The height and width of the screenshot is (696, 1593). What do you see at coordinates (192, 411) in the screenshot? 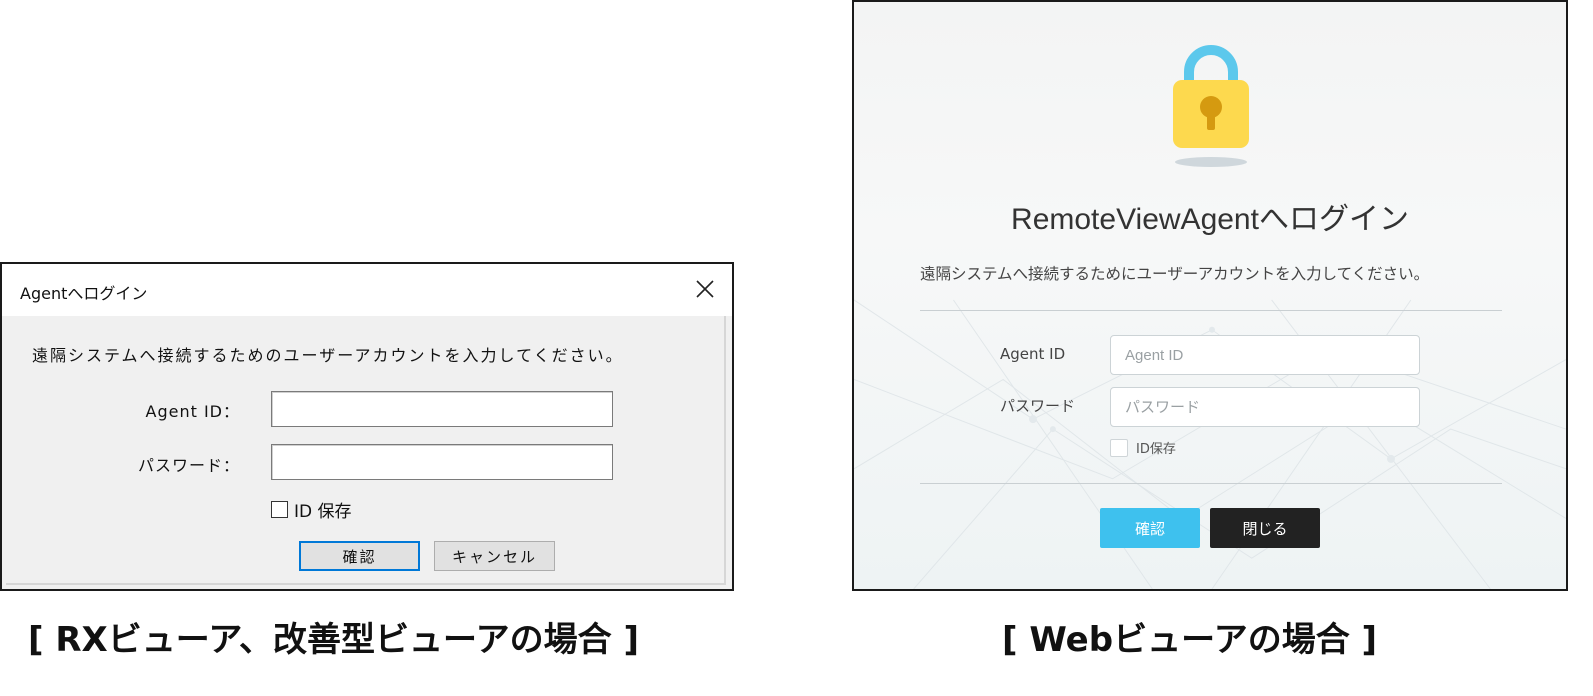
I see `agent-id-label: Agent ID：` at bounding box center [192, 411].